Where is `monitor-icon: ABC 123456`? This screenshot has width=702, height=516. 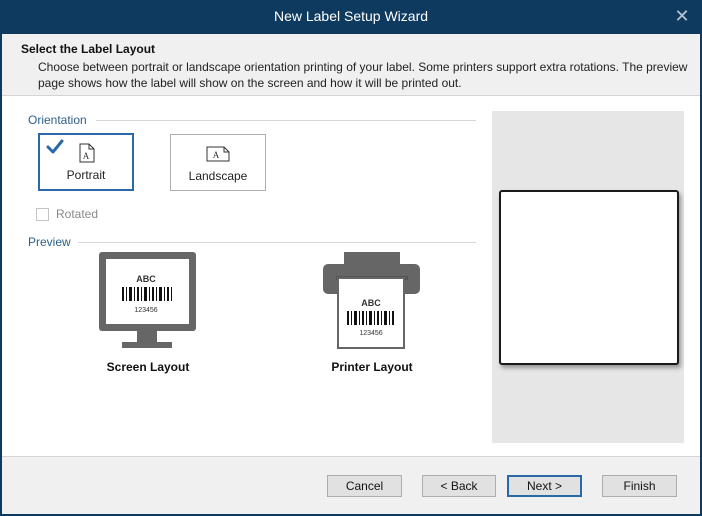
monitor-icon: ABC 123456 is located at coordinates (147, 300).